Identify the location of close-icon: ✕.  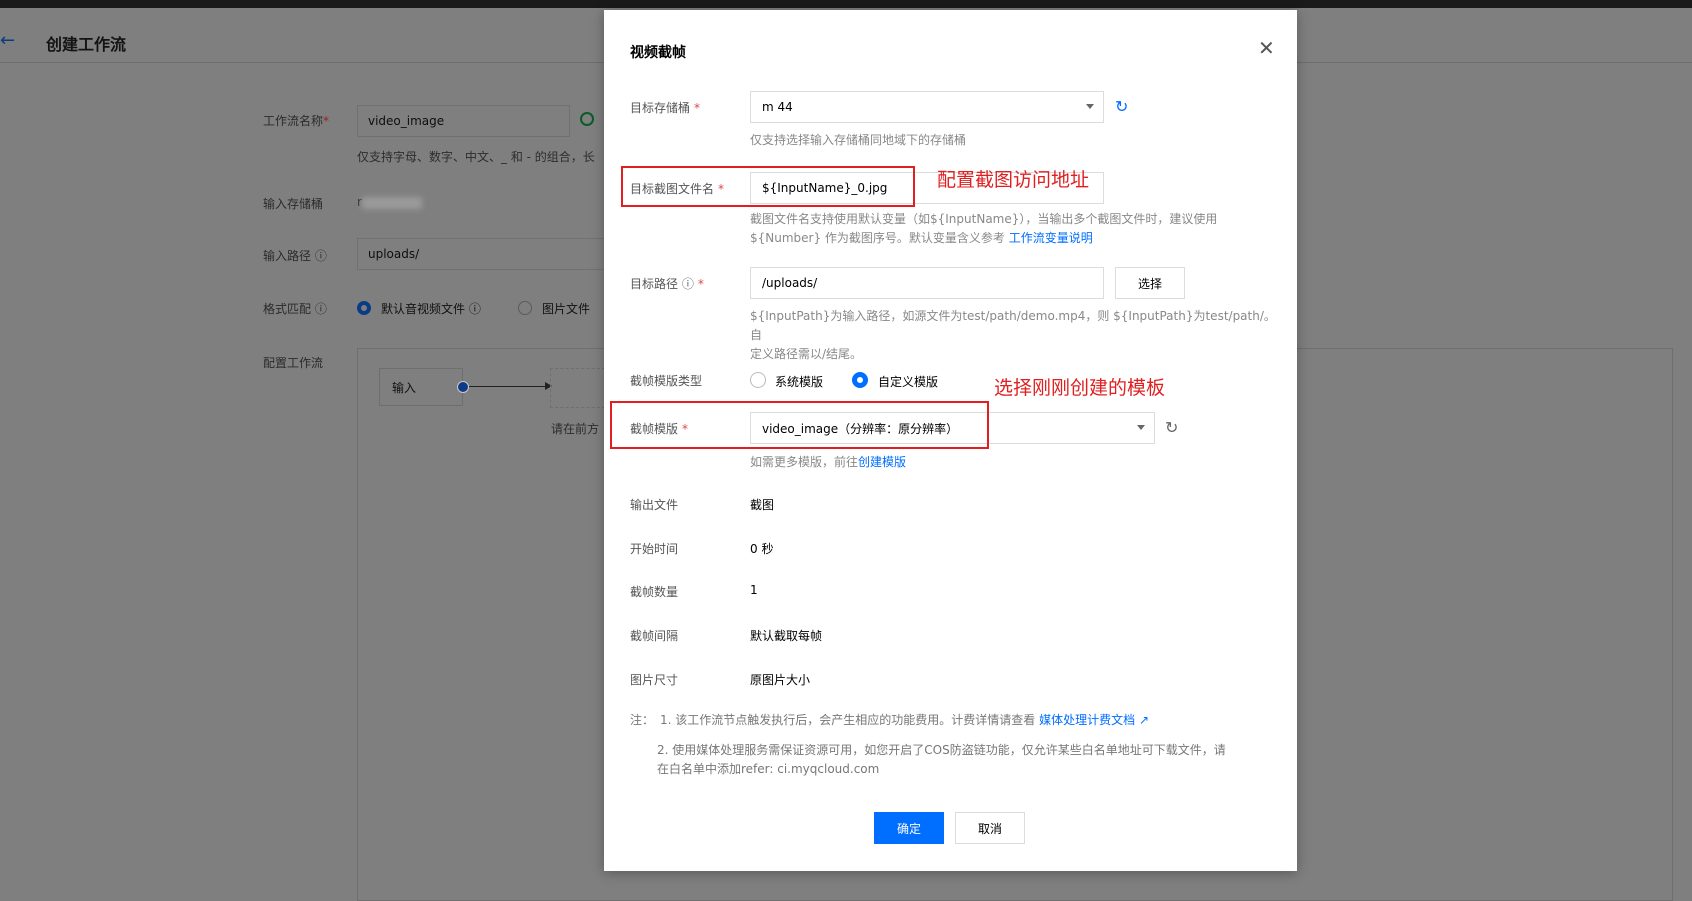
(1266, 48).